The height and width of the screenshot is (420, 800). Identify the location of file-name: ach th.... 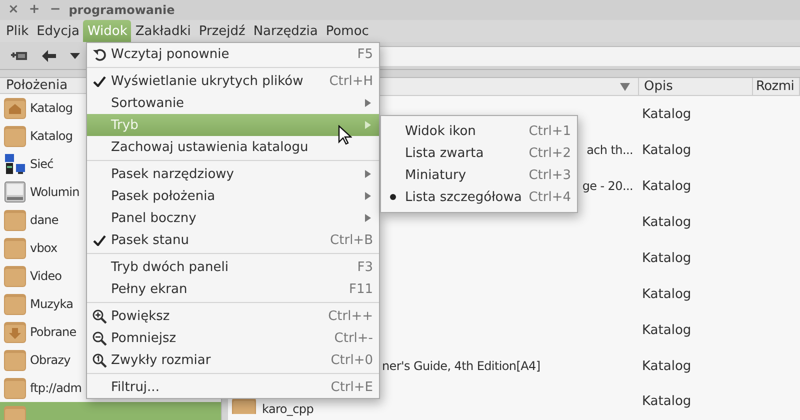
(609, 150).